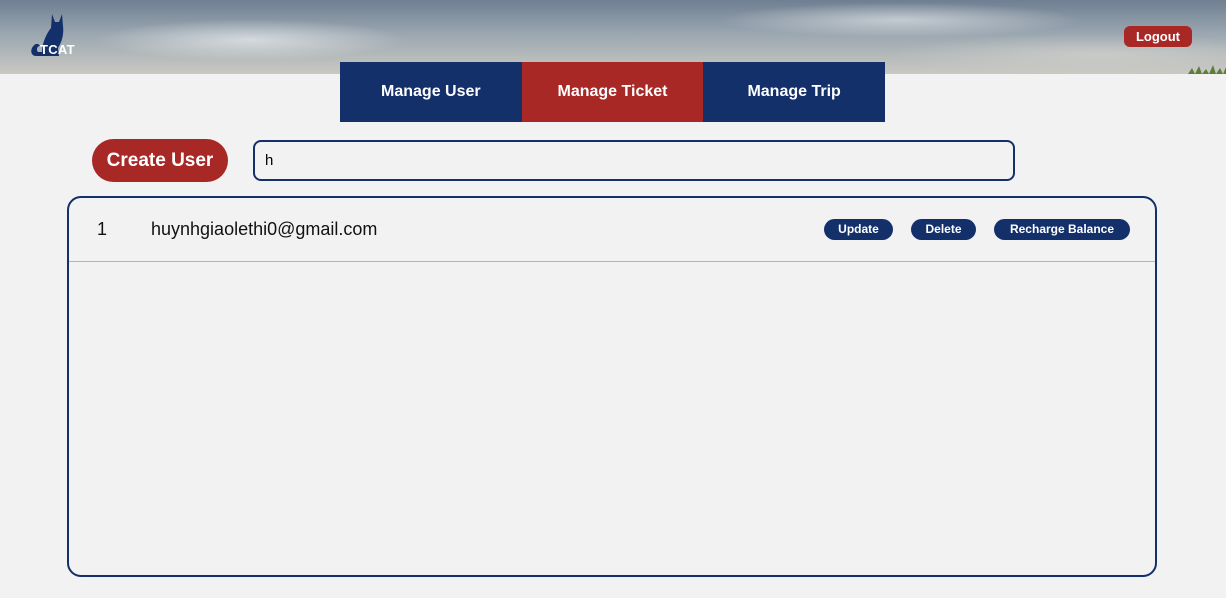  What do you see at coordinates (58, 35) in the screenshot?
I see `logo: TCAT` at bounding box center [58, 35].